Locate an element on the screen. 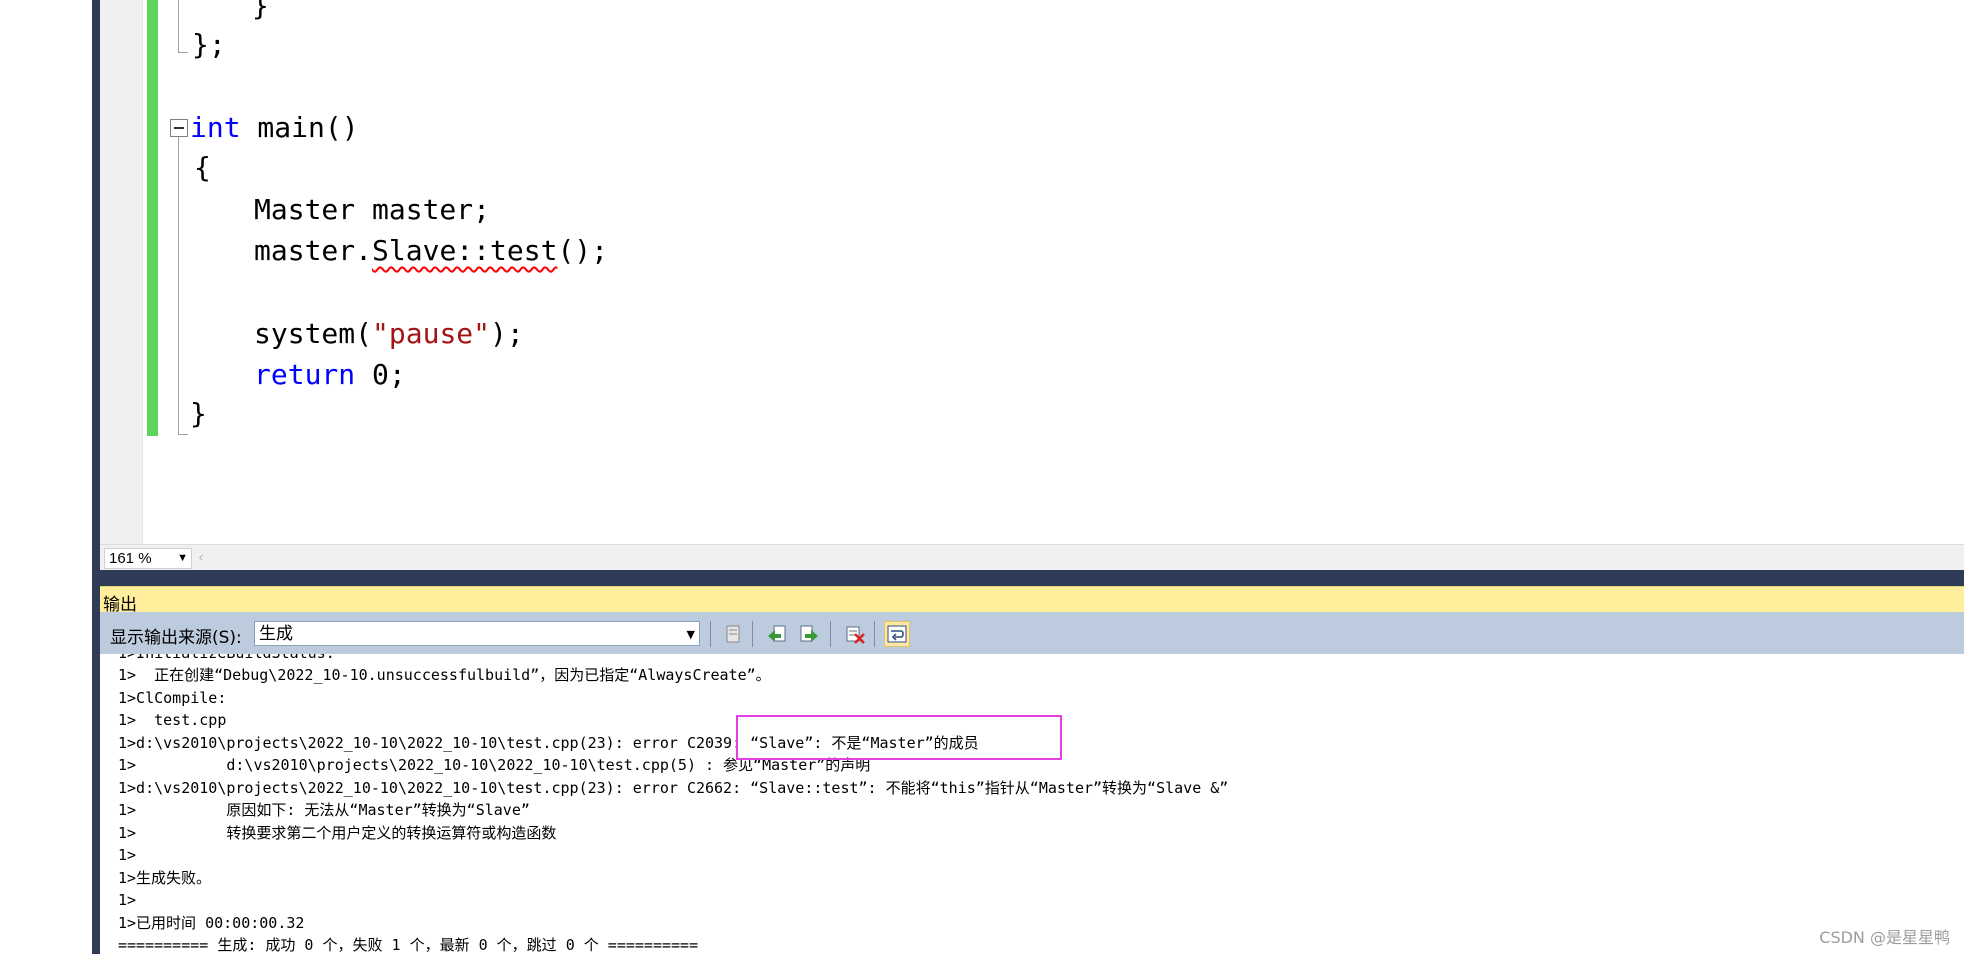 The width and height of the screenshot is (1964, 954). code-line-master-decl: Master master; is located at coordinates (372, 209).